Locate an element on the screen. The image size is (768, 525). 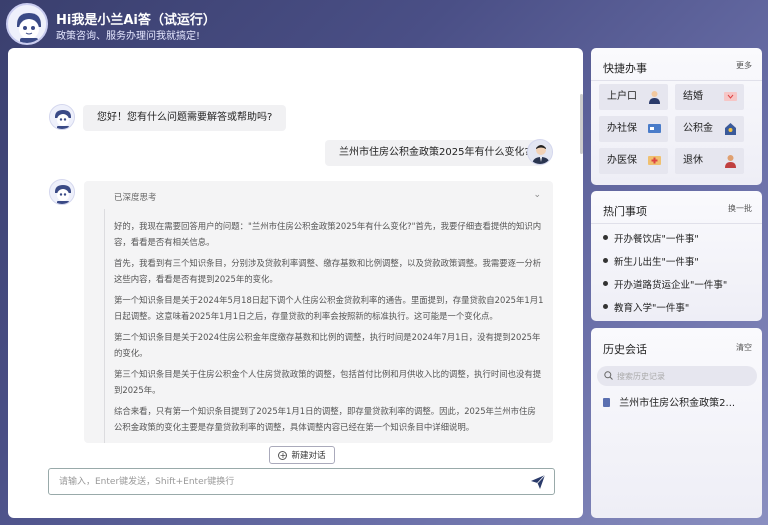
quick-item-medical-insurance: 办医保 is located at coordinates (633, 161).